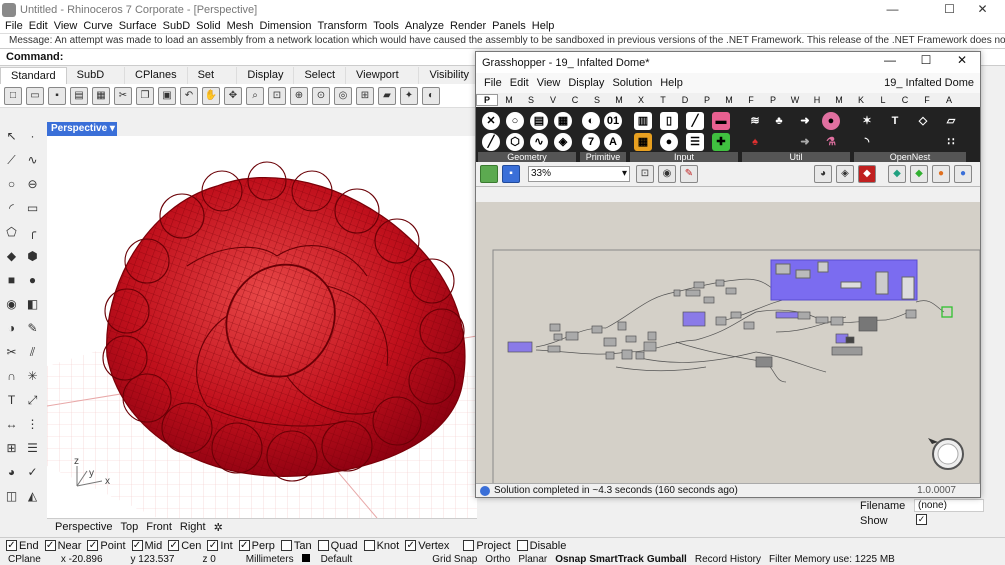 Image resolution: width=1005 pixels, height=565 pixels. I want to click on gh-tab-2: S, so click(531, 100).